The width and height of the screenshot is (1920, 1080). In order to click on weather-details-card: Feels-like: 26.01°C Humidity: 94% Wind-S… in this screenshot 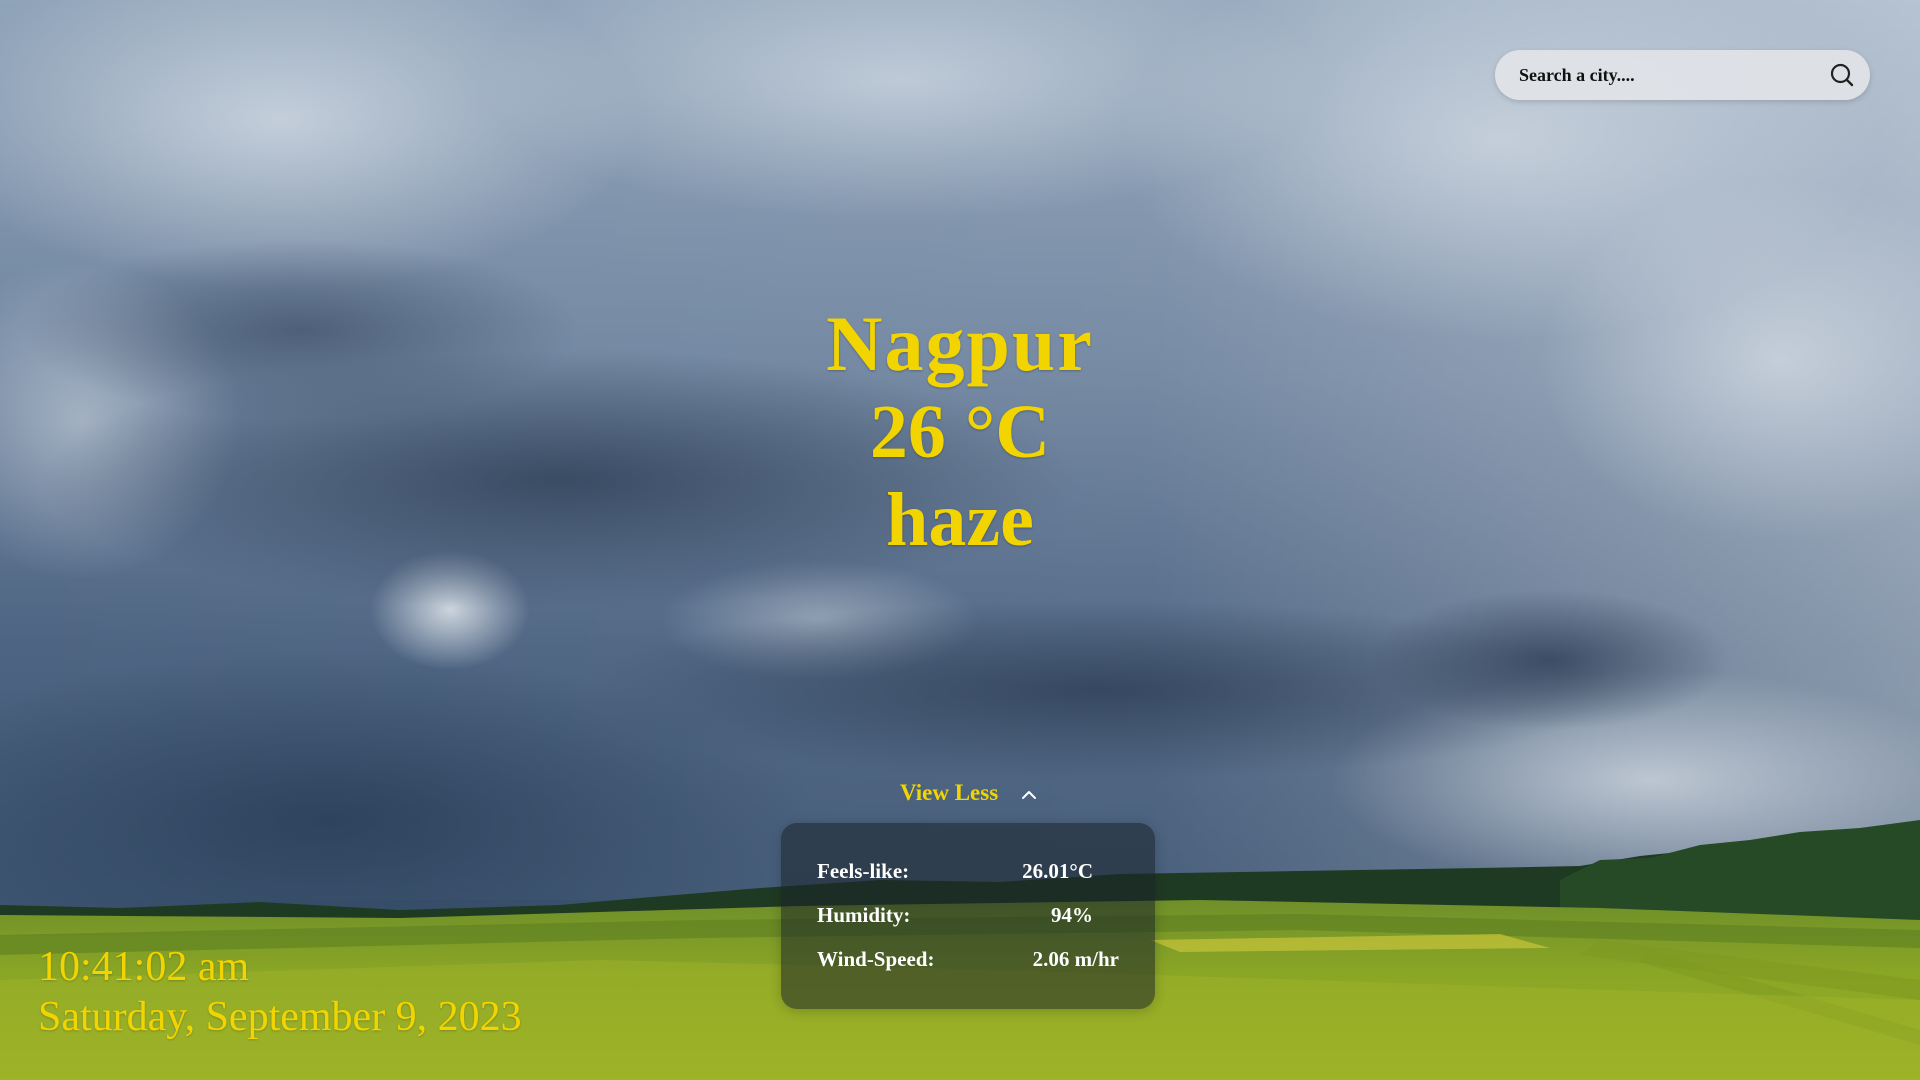, I will do `click(968, 916)`.